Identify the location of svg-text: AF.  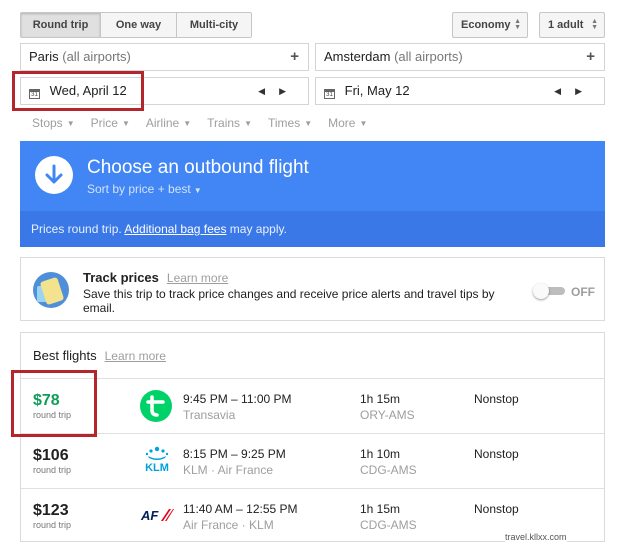
(149, 515).